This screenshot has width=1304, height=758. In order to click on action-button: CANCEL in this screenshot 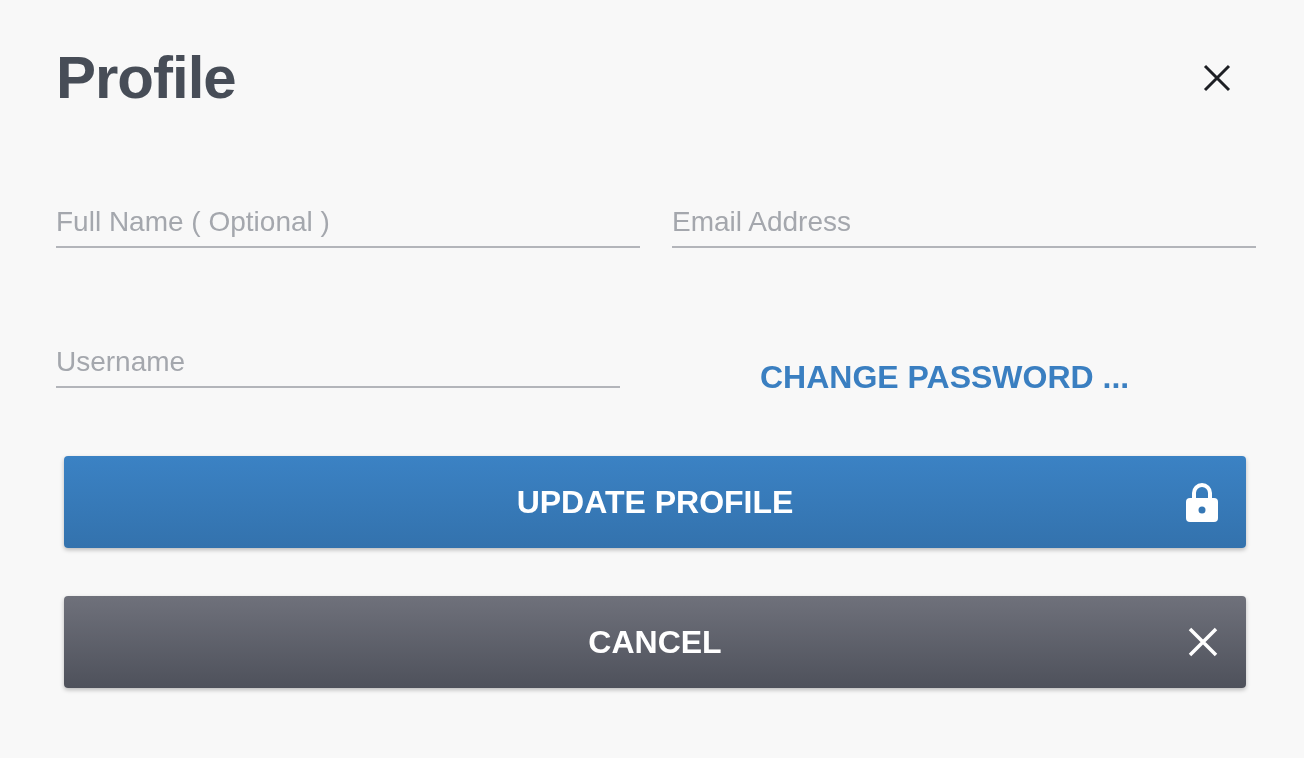, I will do `click(655, 642)`.